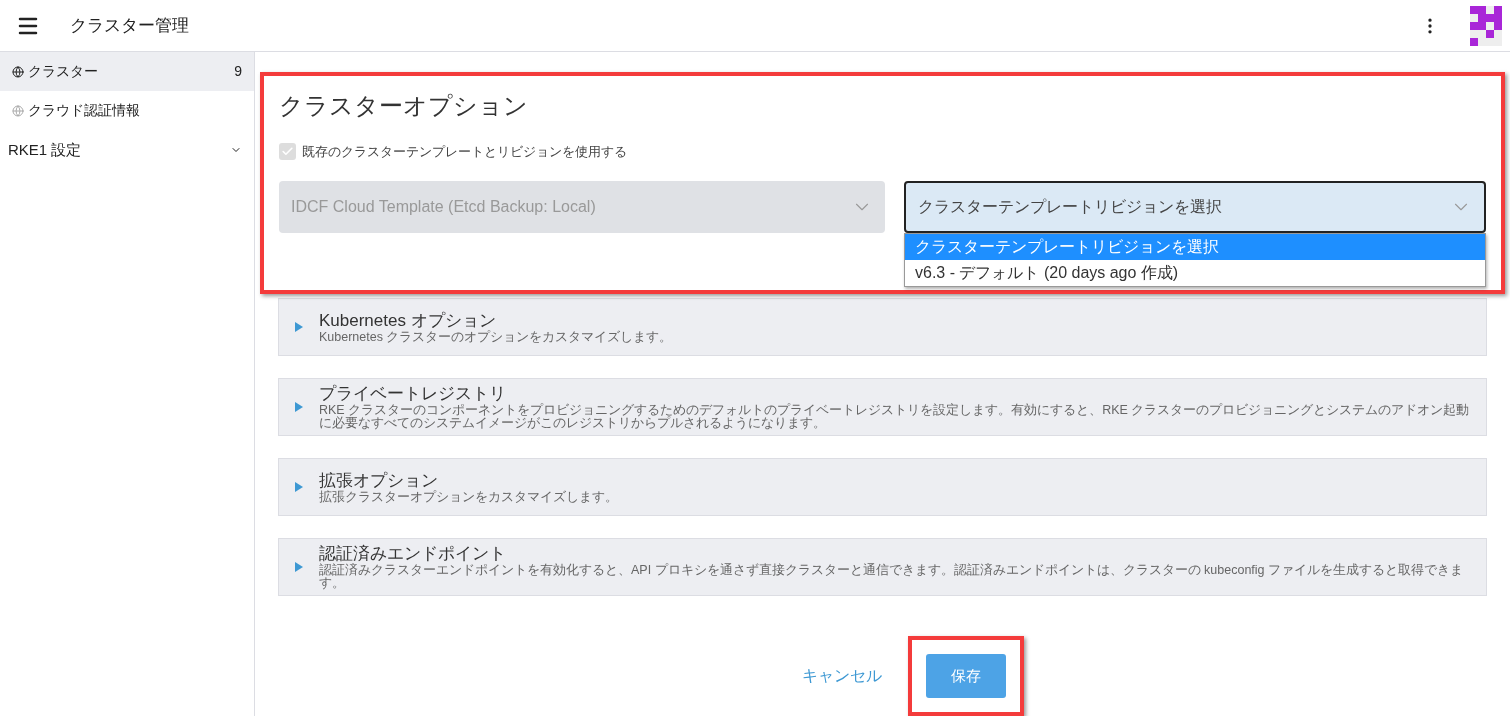 The width and height of the screenshot is (1510, 716). I want to click on panel-description: 拡張クラスターオプションをカスタマイズします。, so click(468, 497).